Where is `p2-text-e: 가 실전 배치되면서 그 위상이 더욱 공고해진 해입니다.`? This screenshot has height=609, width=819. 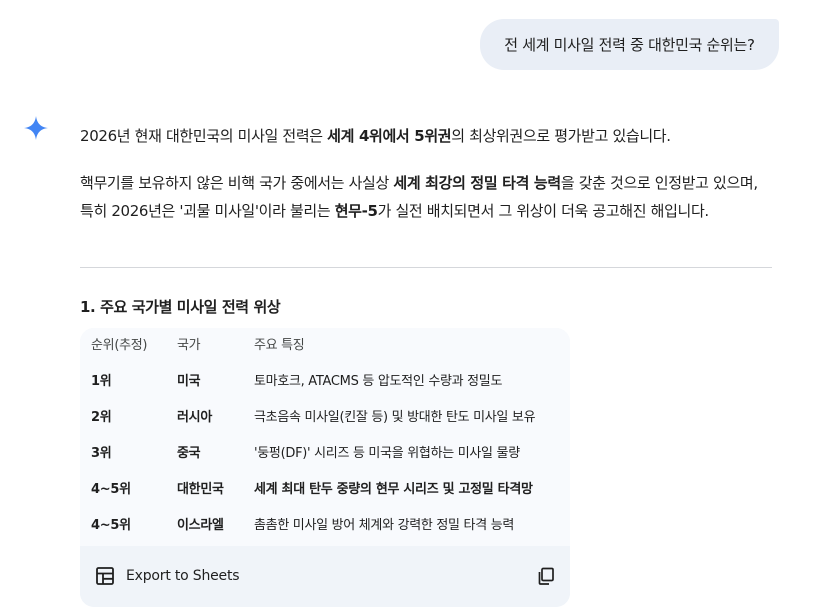 p2-text-e: 가 실전 배치되면서 그 위상이 더욱 공고해진 해입니다. is located at coordinates (543, 211).